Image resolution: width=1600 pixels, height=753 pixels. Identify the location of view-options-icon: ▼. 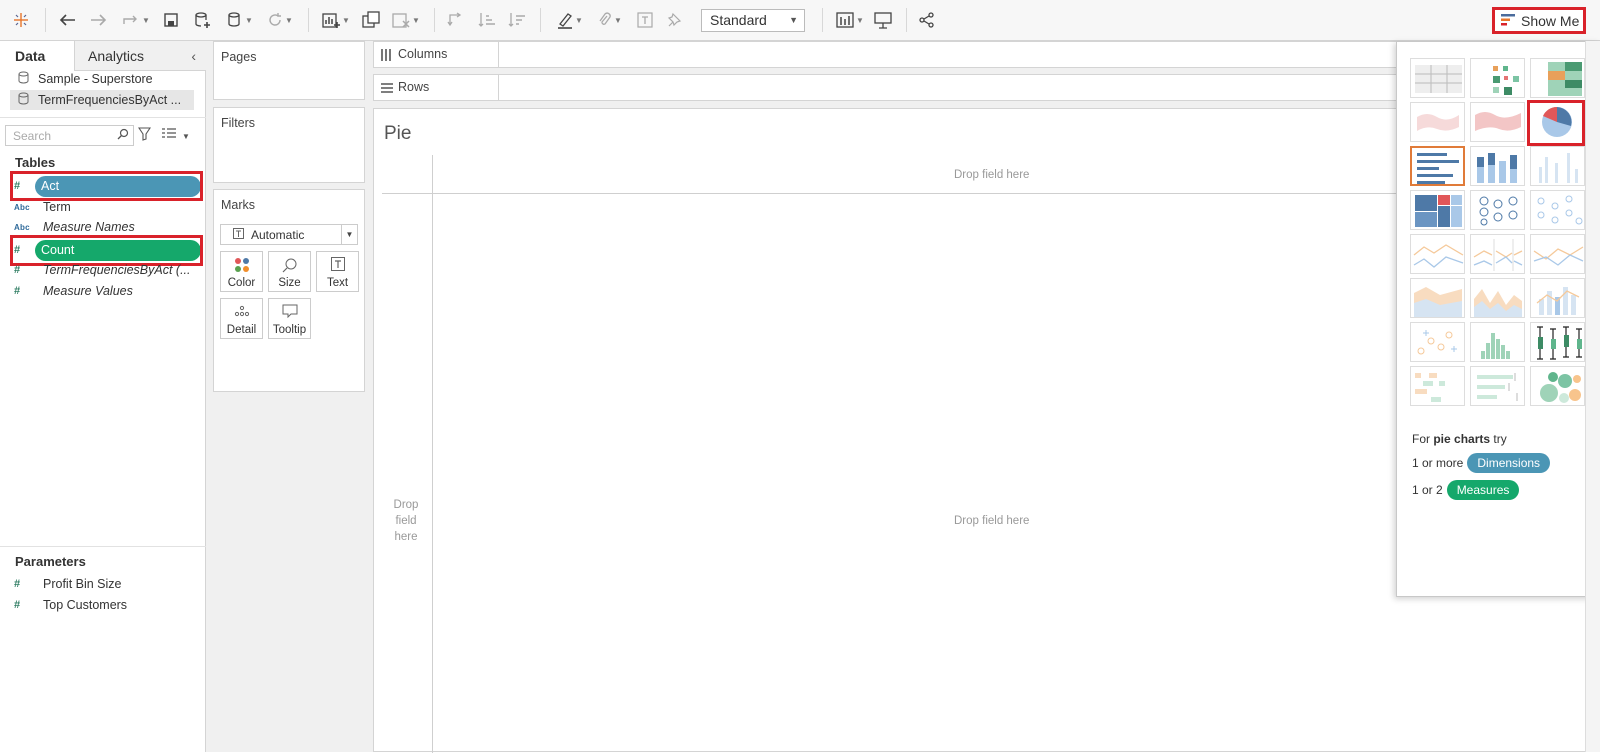
(176, 134).